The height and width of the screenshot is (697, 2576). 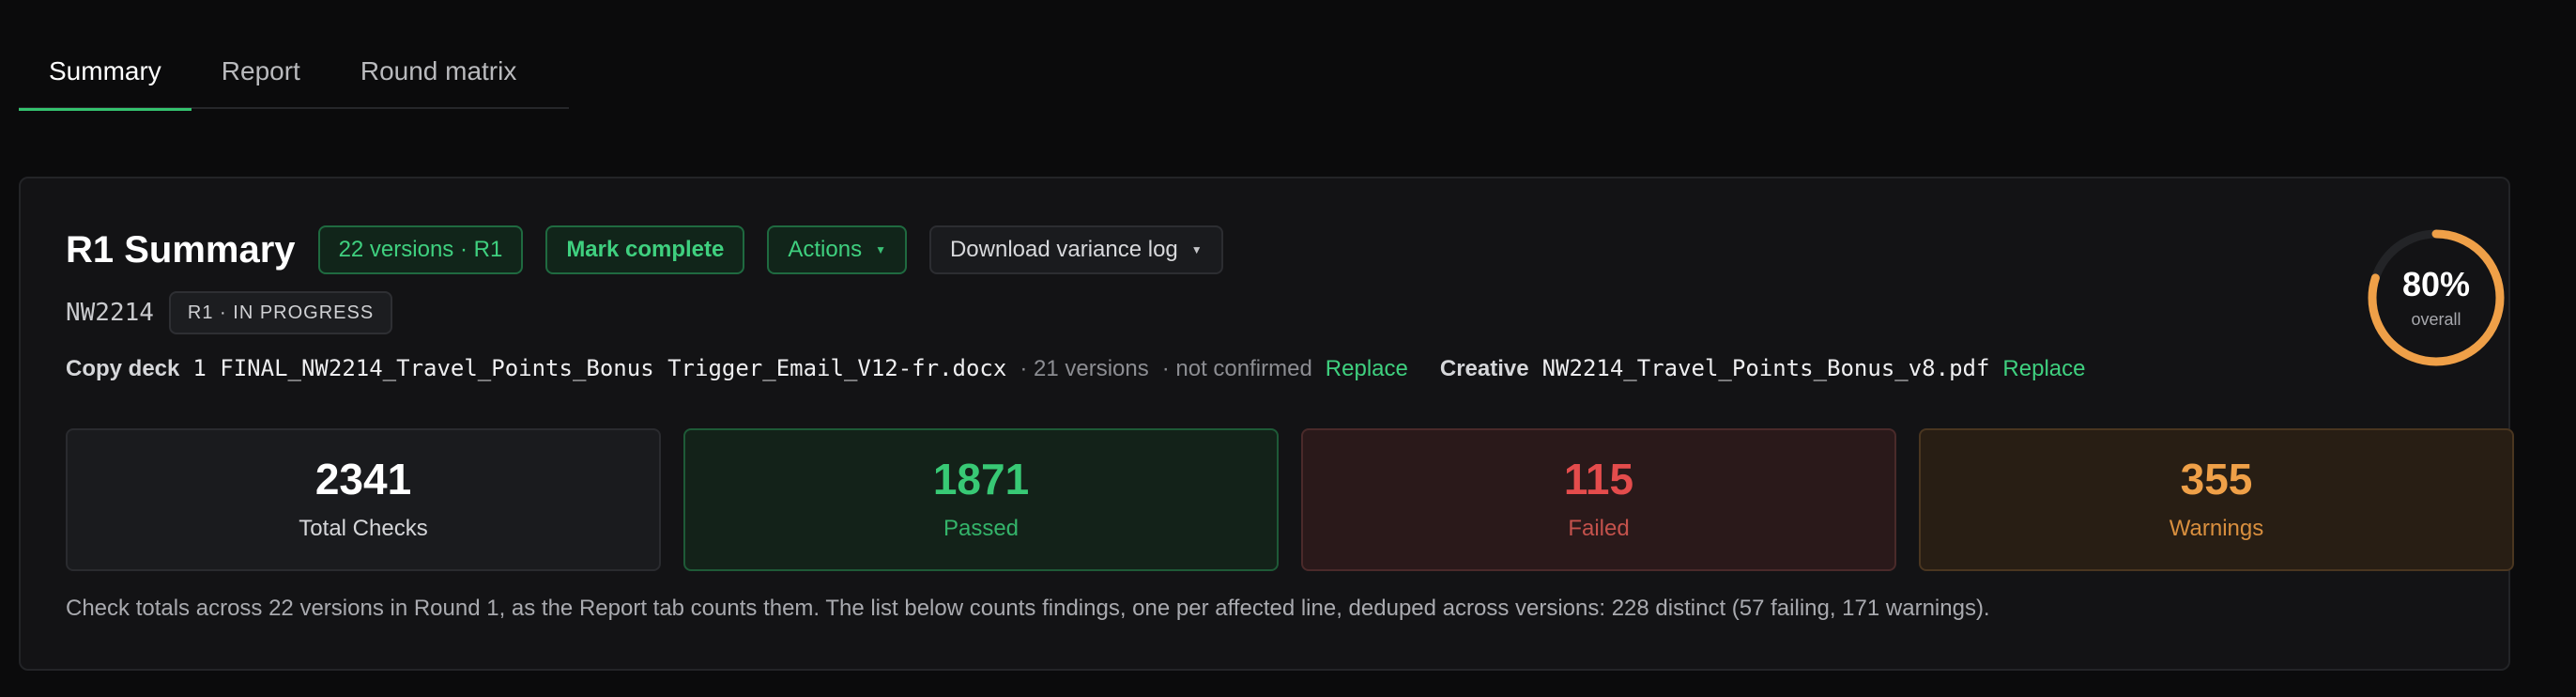 I want to click on total-checks-label: Total Checks, so click(x=363, y=528).